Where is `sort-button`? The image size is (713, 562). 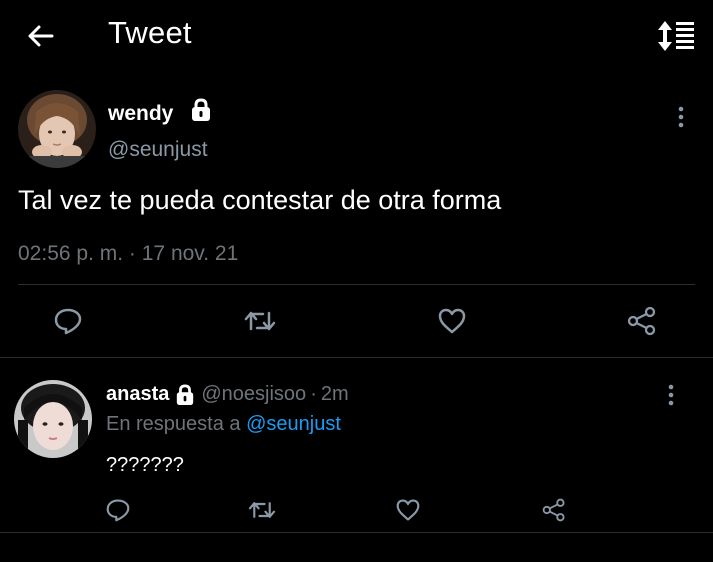
sort-button is located at coordinates (676, 36).